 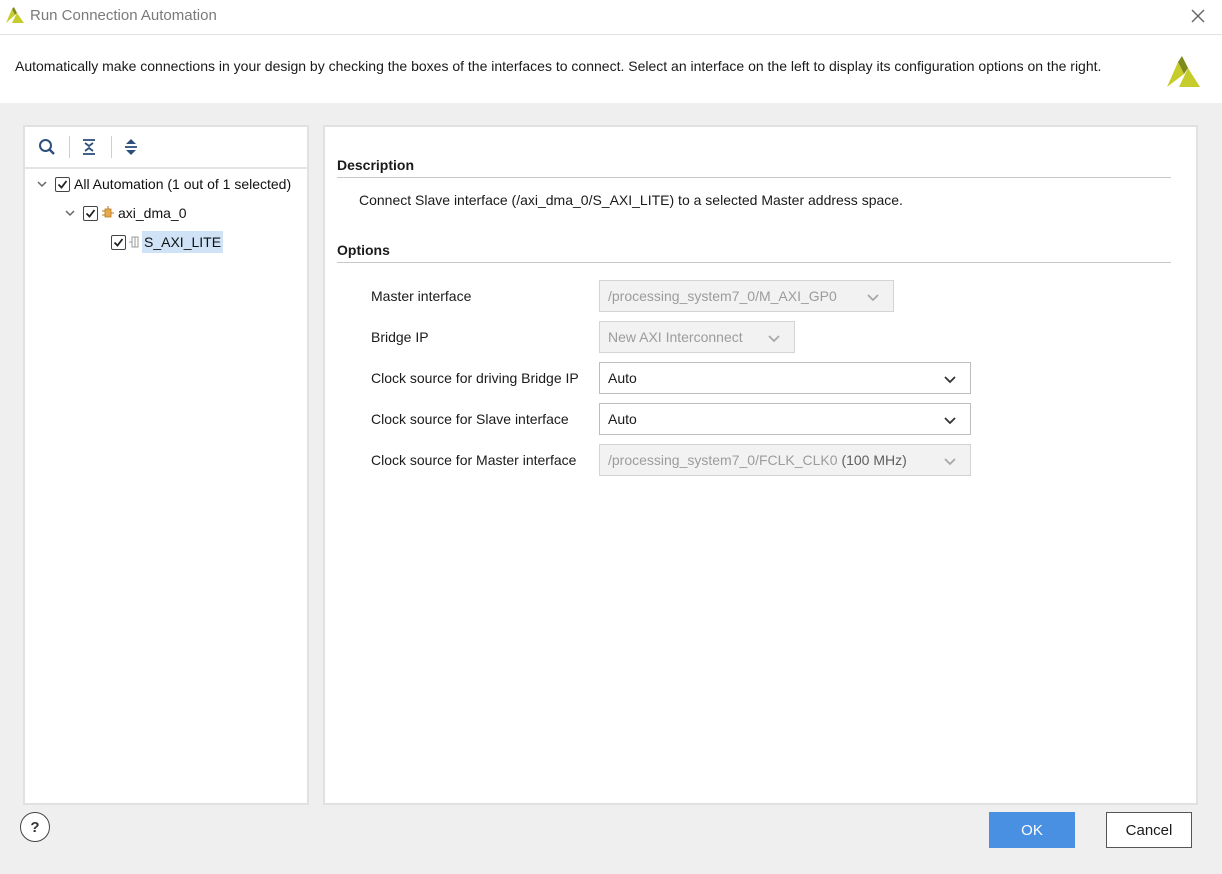 I want to click on options-heading: Options, so click(x=363, y=250).